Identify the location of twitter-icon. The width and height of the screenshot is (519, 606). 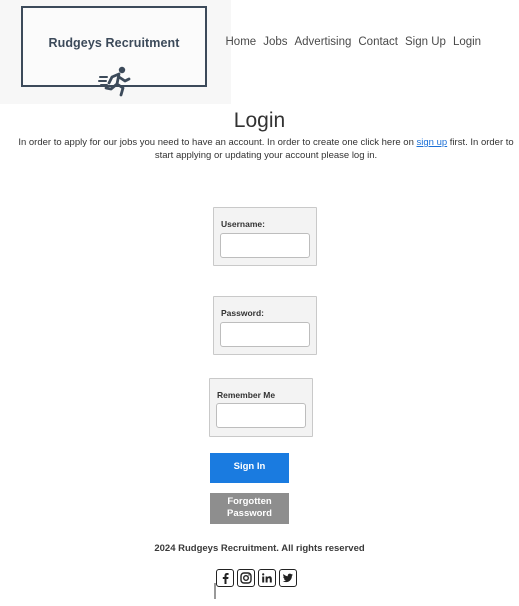
(288, 578).